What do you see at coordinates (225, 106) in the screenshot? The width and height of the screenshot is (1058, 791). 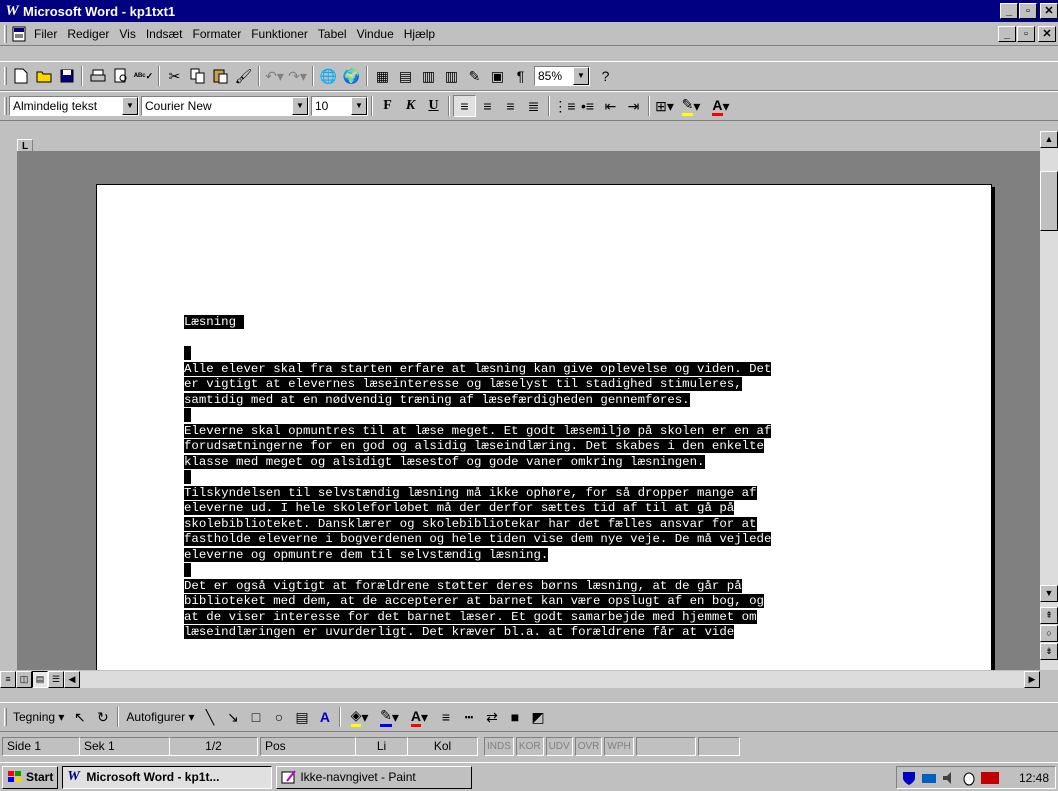 I see `font-select: Courier New ▼` at bounding box center [225, 106].